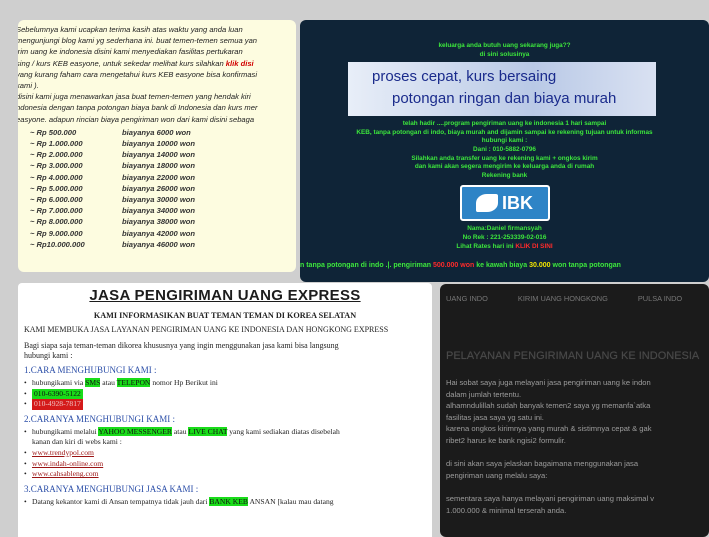  I want to click on rate-fee: biayanya 46000 won, so click(159, 244).